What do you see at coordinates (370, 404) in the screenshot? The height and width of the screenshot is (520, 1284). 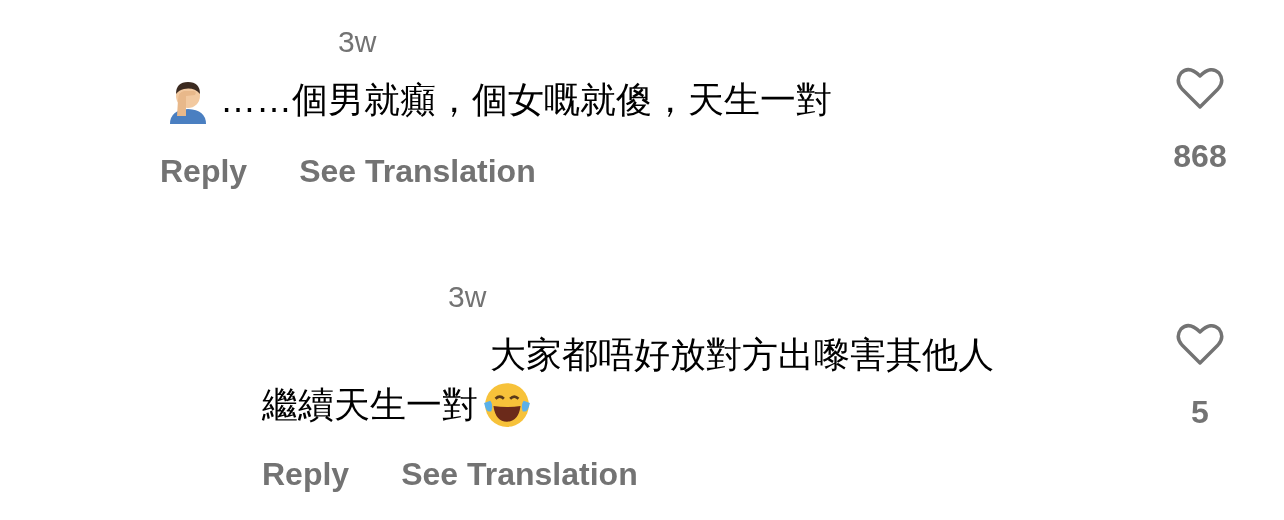 I see `comment-text: 繼續天生一對` at bounding box center [370, 404].